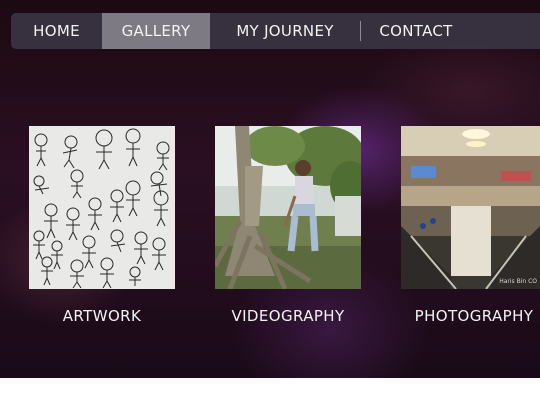 Image resolution: width=540 pixels, height=405 pixels. Describe the element at coordinates (518, 281) in the screenshot. I see `photo-watermark: Haris Bin CO` at that location.